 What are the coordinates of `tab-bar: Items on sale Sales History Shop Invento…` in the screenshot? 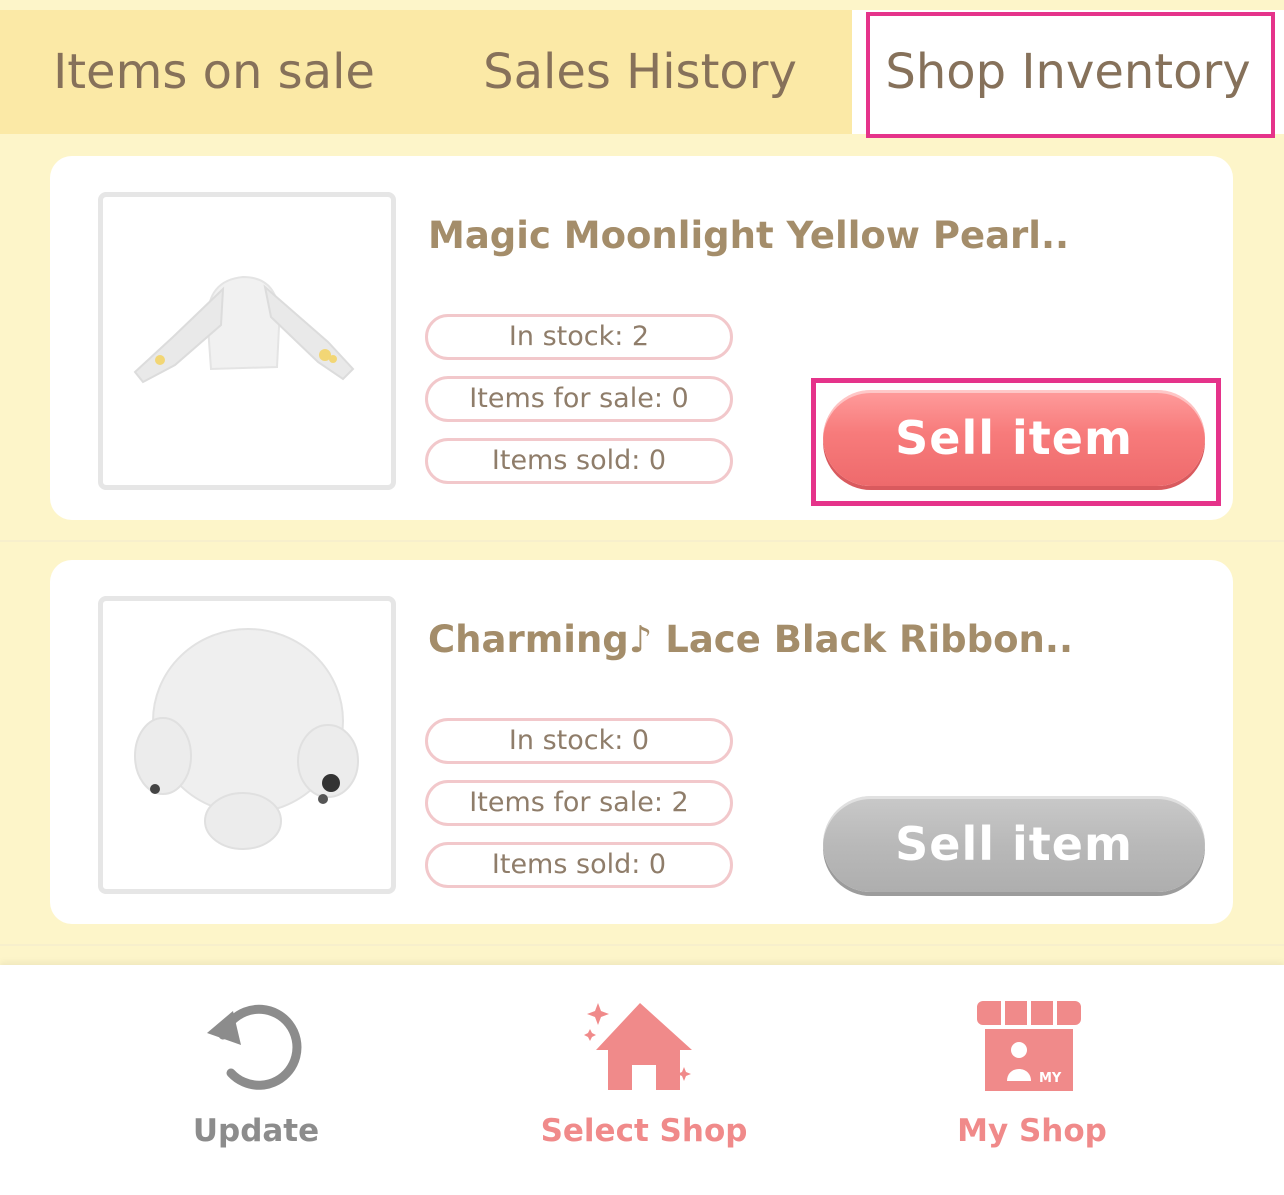 It's located at (642, 69).